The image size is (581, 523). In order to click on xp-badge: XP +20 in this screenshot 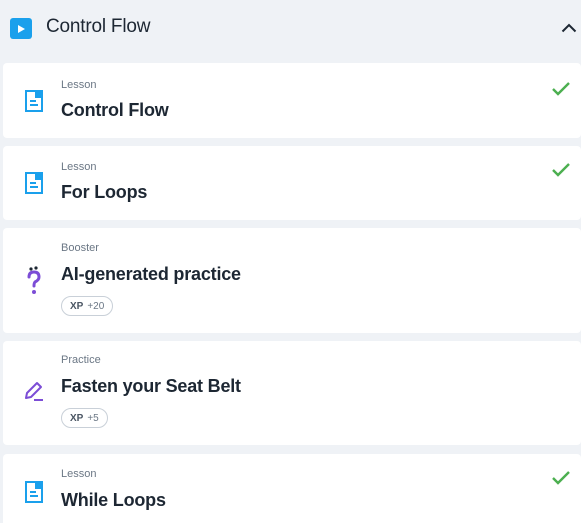, I will do `click(87, 306)`.